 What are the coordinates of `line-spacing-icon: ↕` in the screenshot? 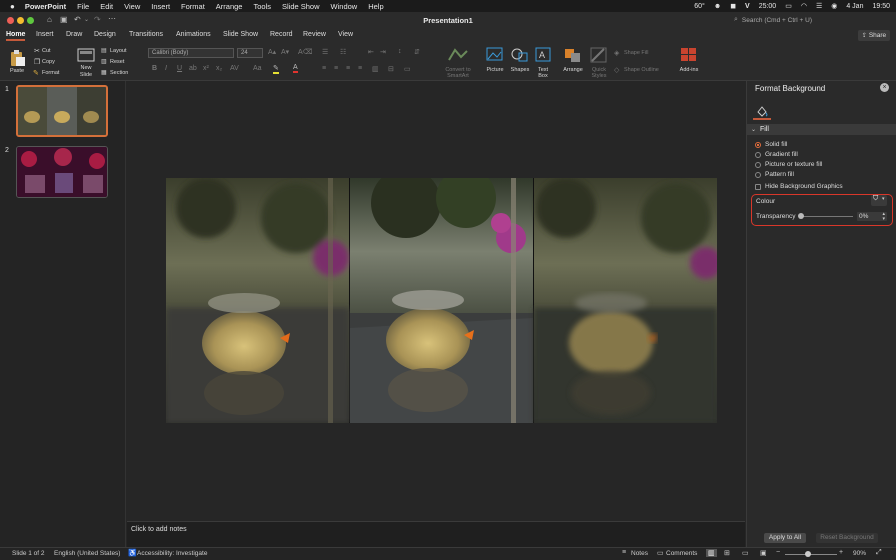 It's located at (400, 51).